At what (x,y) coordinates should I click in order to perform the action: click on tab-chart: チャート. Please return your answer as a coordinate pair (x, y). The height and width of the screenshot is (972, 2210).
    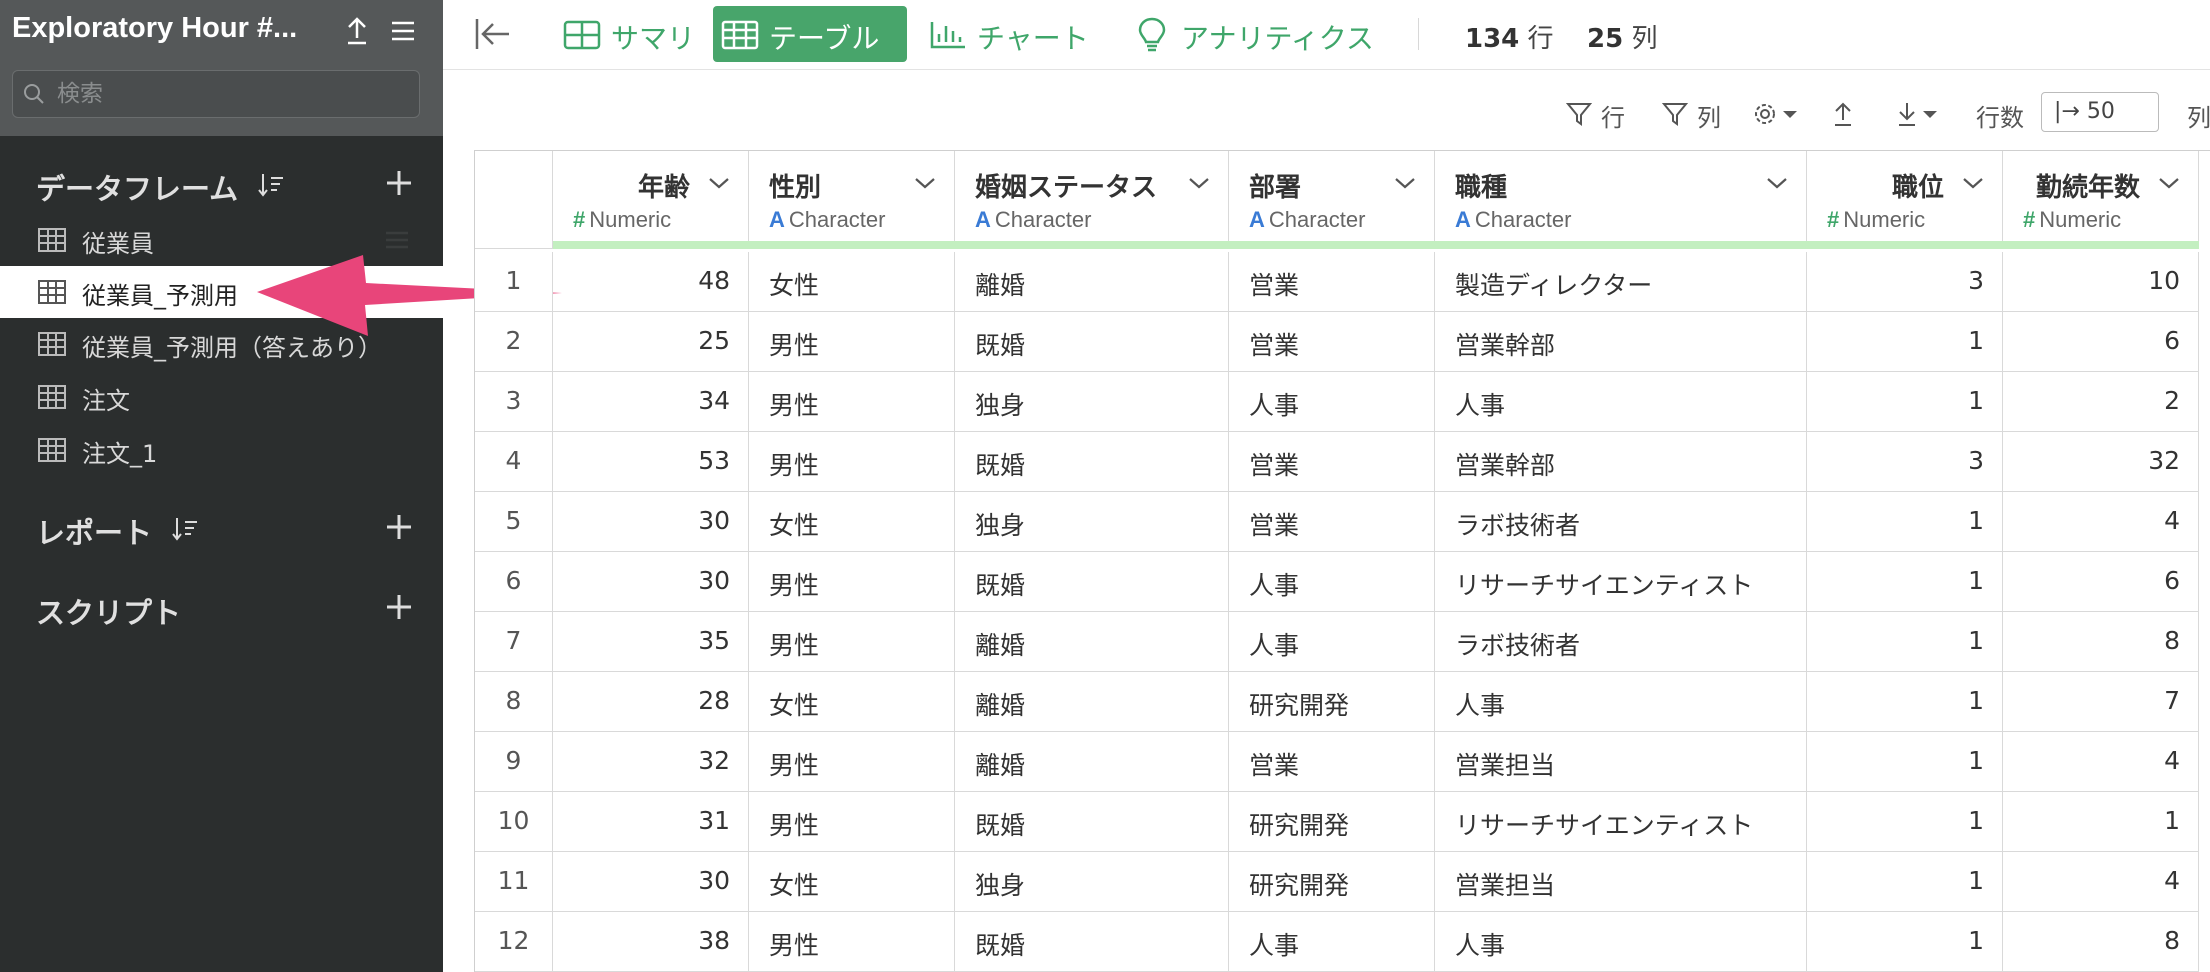
    Looking at the image, I should click on (1011, 34).